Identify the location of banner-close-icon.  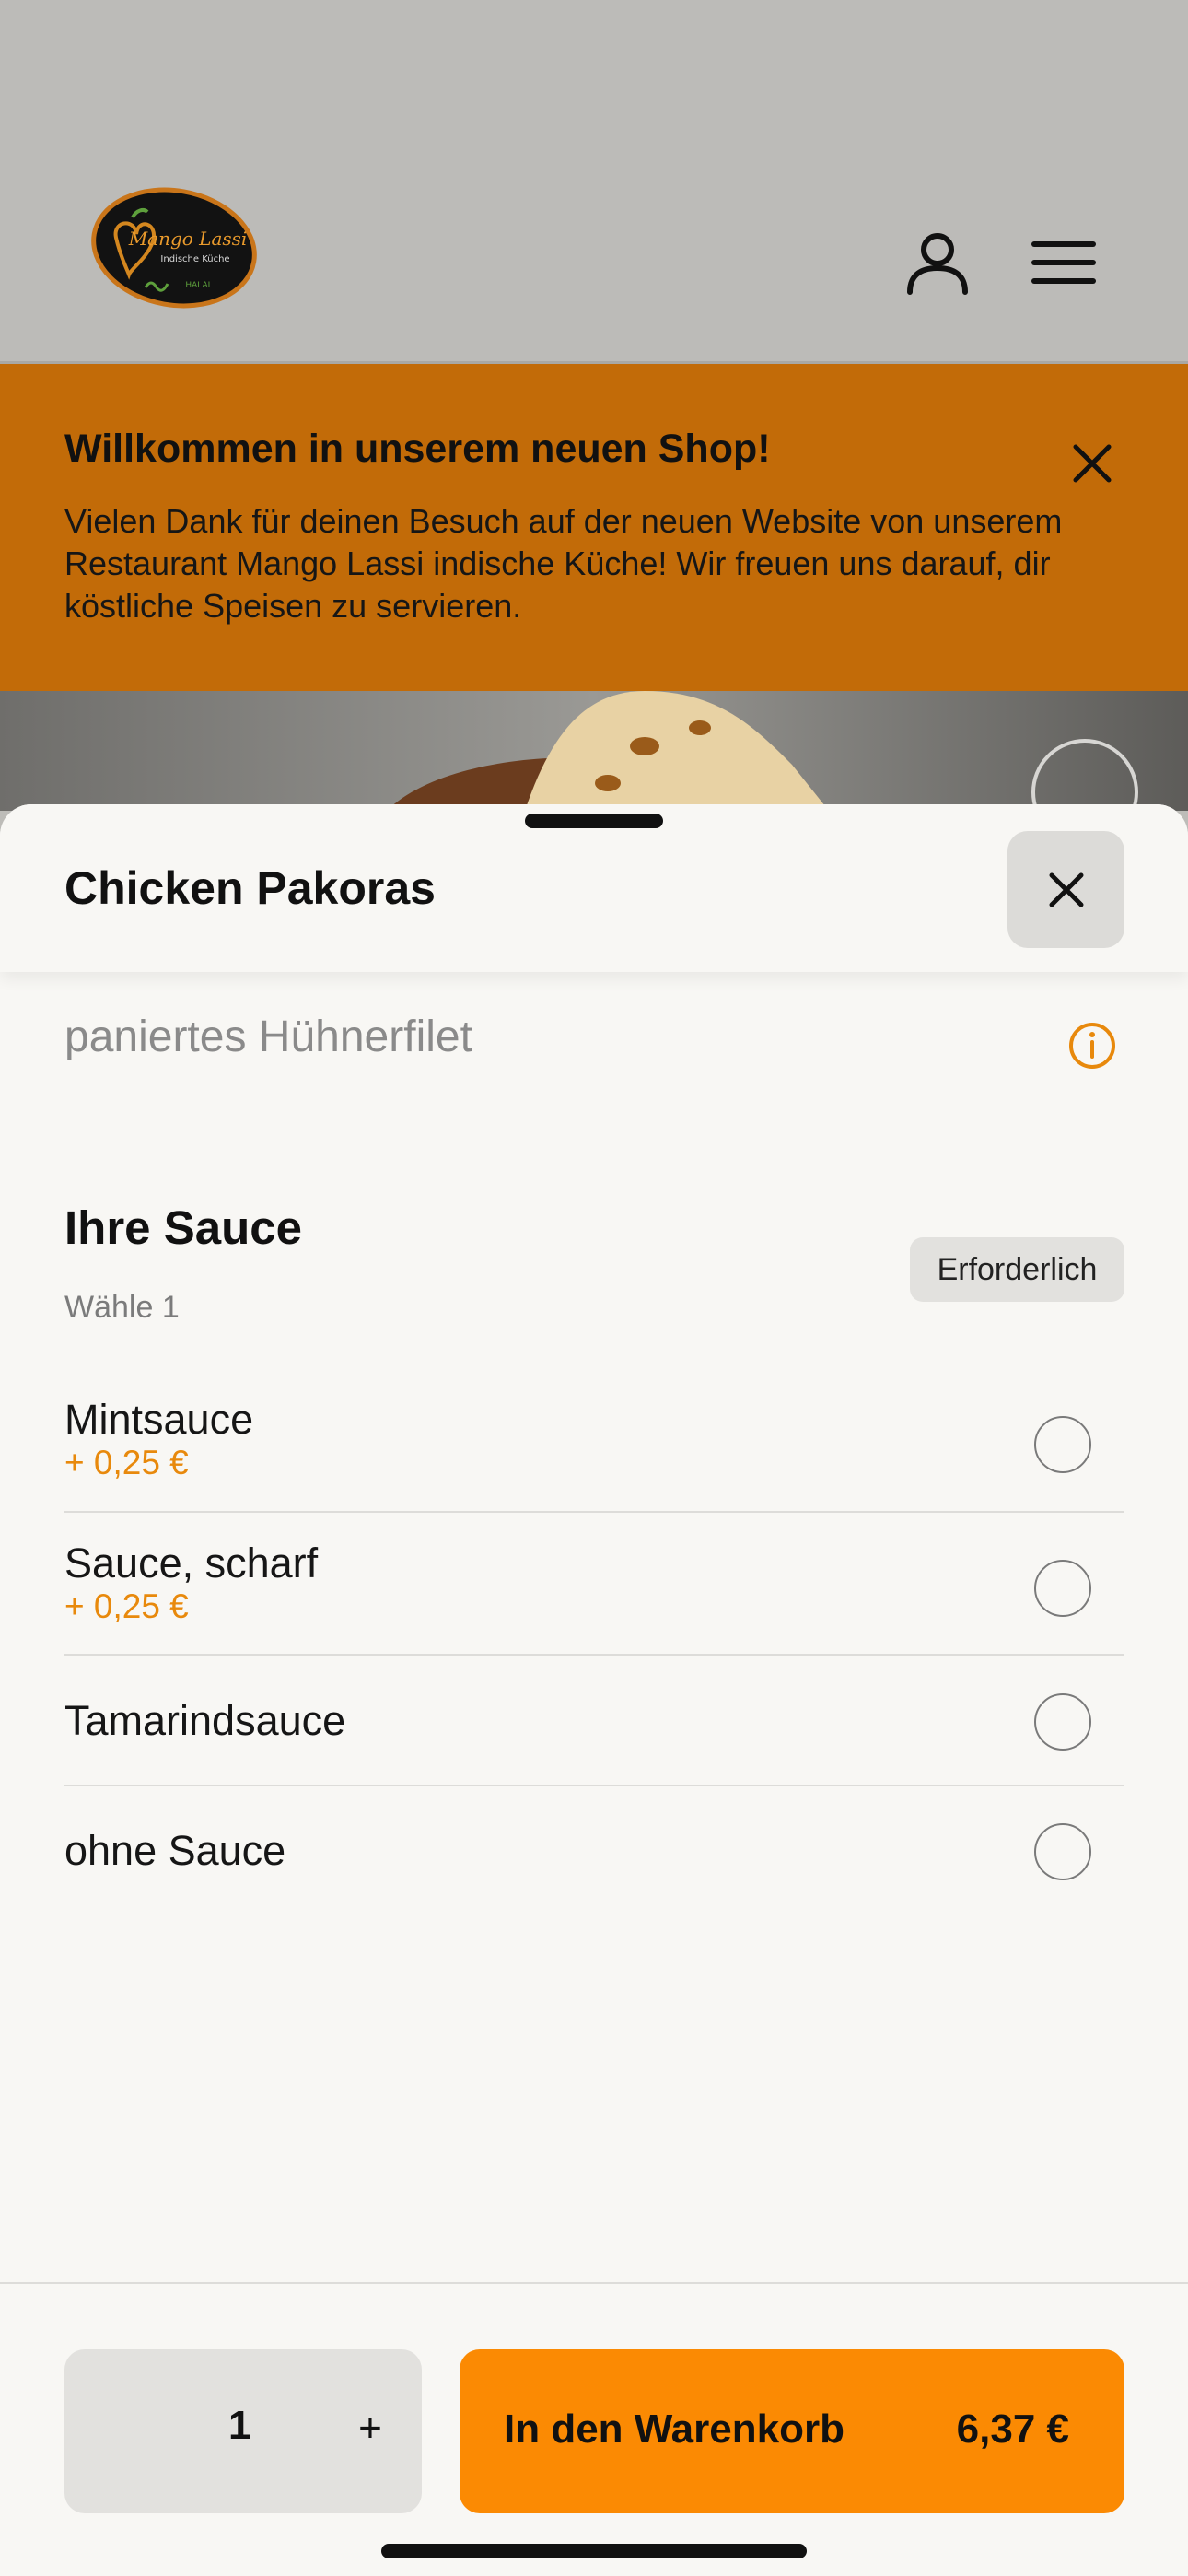
(1092, 463).